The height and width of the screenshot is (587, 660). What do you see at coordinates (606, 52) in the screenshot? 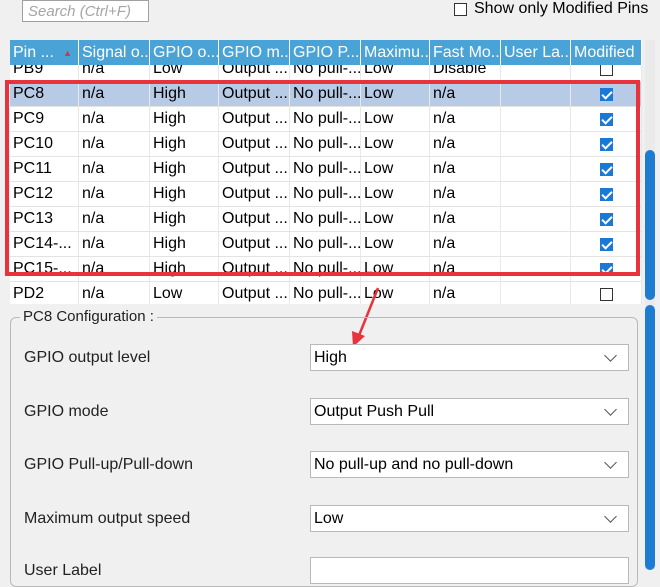
I see `column-header-modified: Modified` at bounding box center [606, 52].